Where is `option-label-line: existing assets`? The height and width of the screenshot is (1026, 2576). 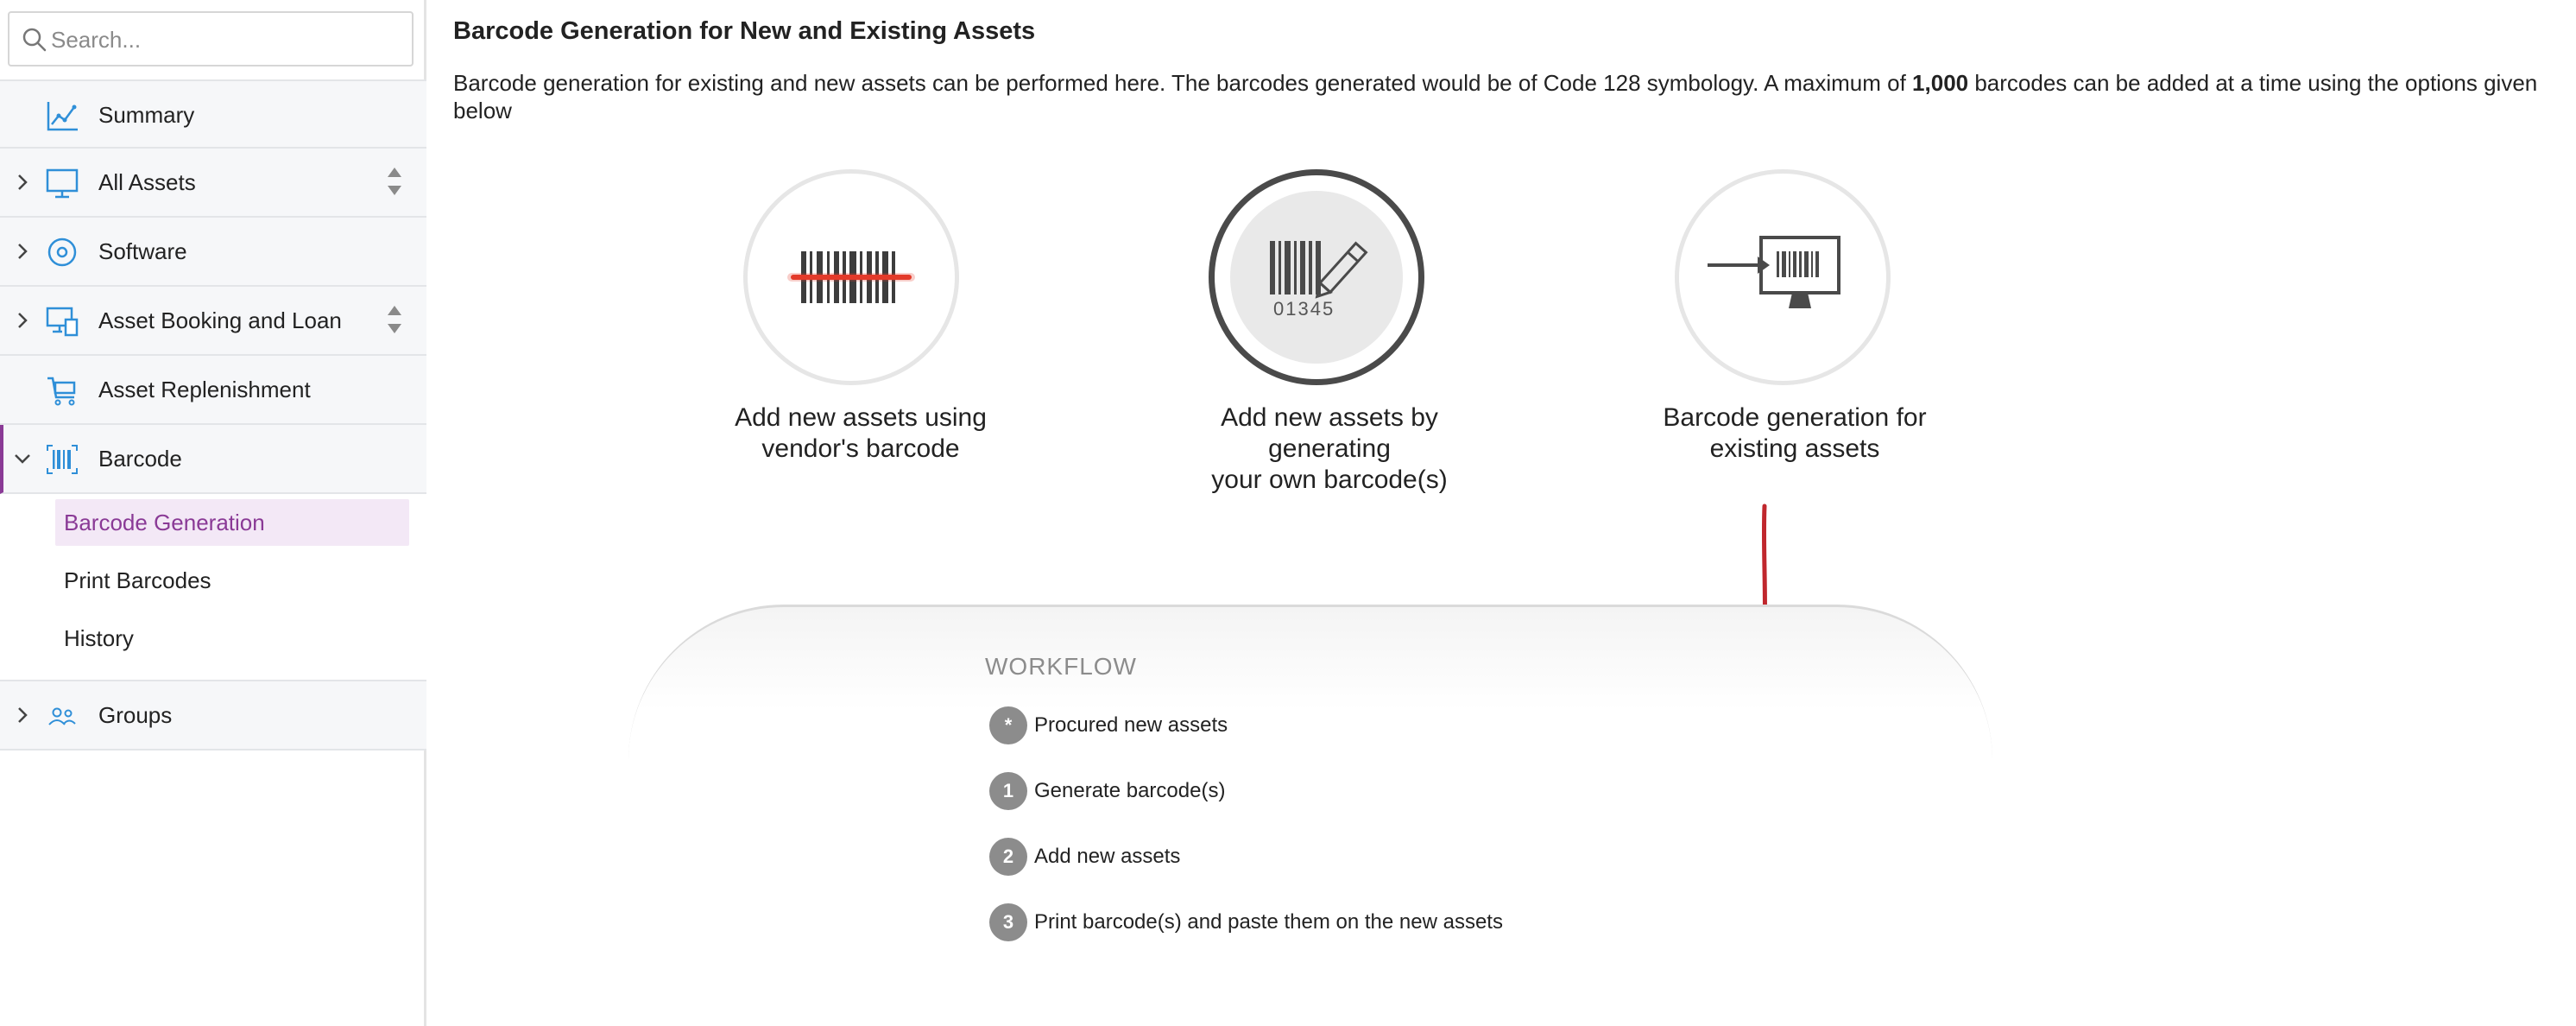 option-label-line: existing assets is located at coordinates (1794, 449).